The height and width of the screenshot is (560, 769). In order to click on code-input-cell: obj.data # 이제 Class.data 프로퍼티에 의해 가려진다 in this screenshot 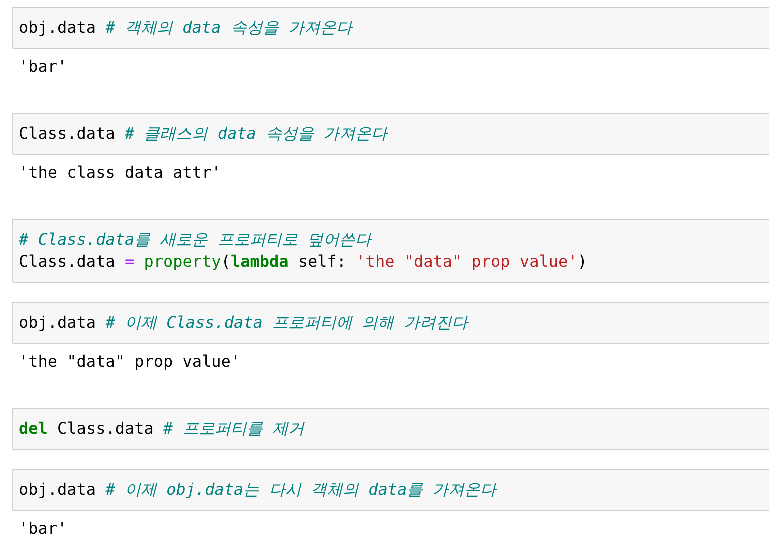, I will do `click(390, 323)`.